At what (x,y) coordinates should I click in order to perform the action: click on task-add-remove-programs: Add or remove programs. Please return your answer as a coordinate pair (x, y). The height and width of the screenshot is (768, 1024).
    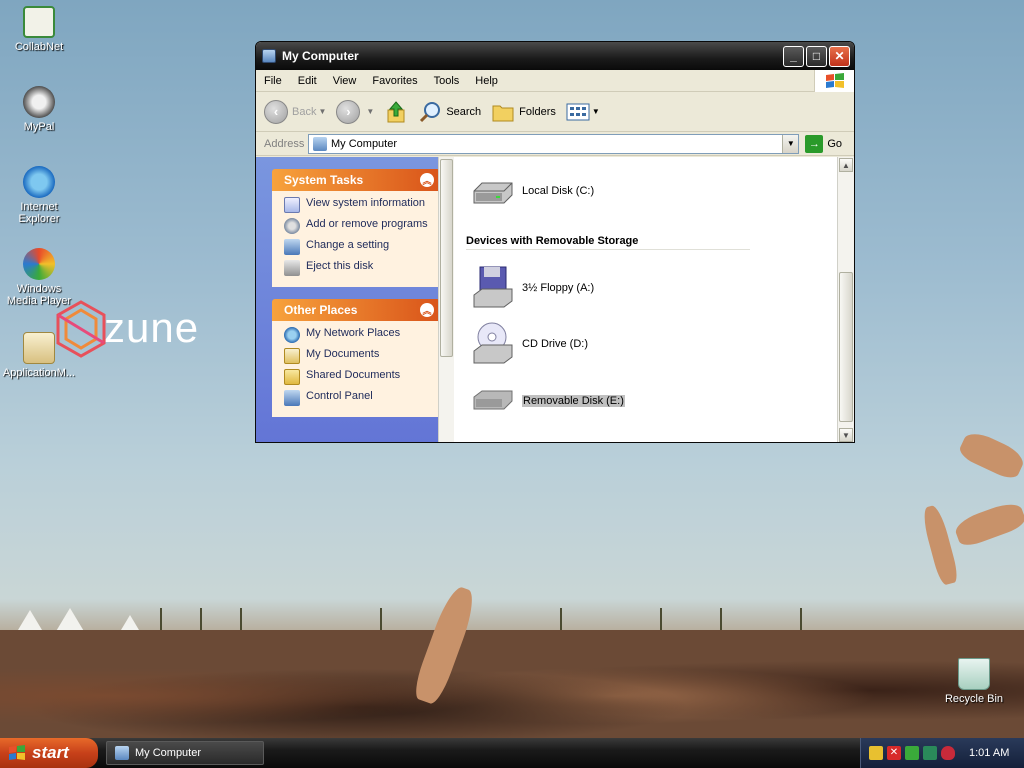
    Looking at the image, I should click on (358, 226).